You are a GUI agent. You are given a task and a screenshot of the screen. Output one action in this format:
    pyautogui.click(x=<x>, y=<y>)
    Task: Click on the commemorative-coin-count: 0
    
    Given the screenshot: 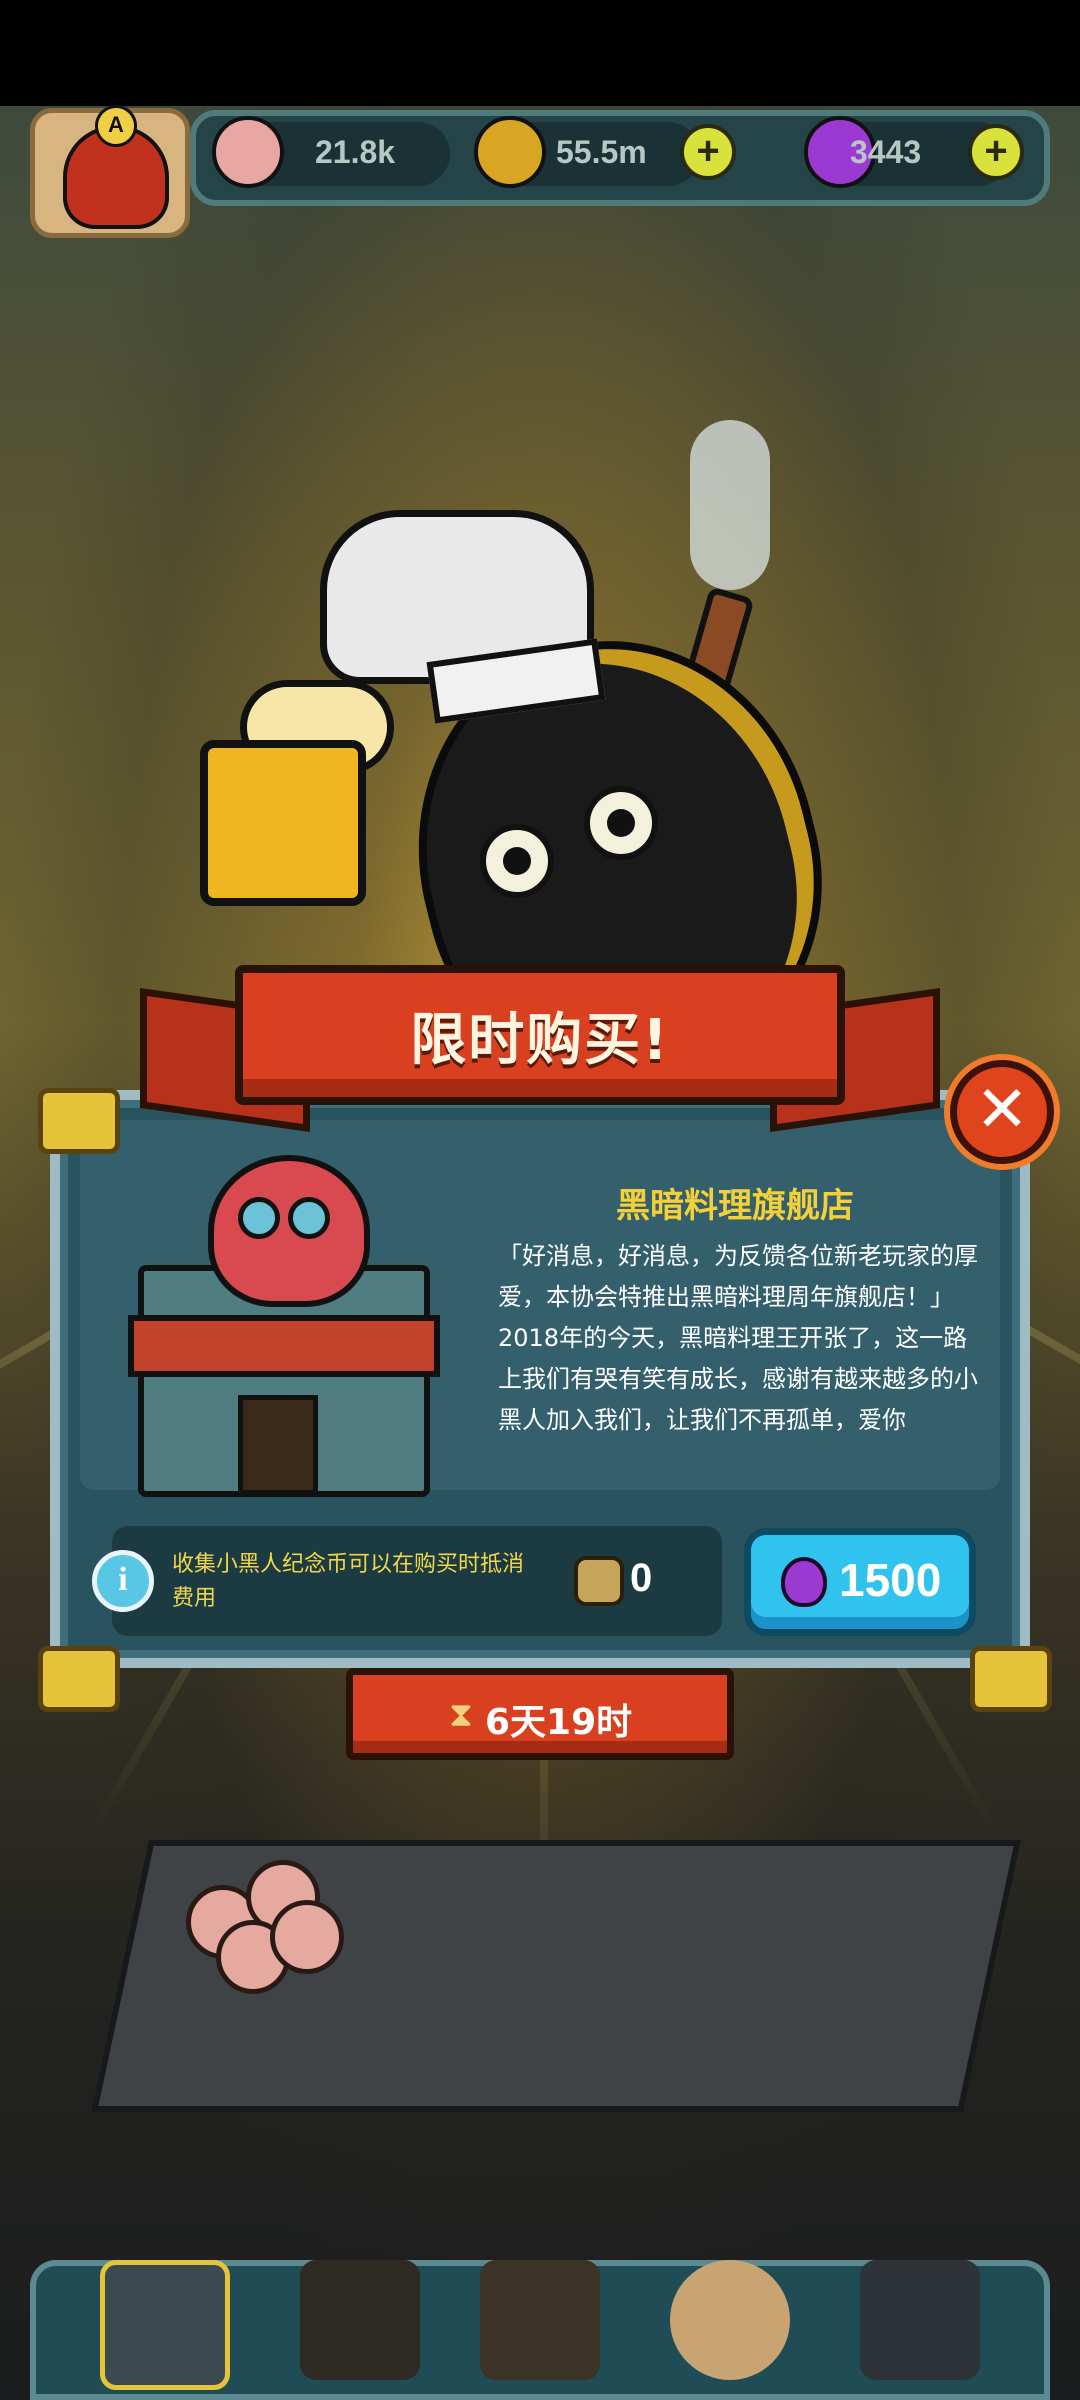 What is the action you would take?
    pyautogui.click(x=641, y=1578)
    